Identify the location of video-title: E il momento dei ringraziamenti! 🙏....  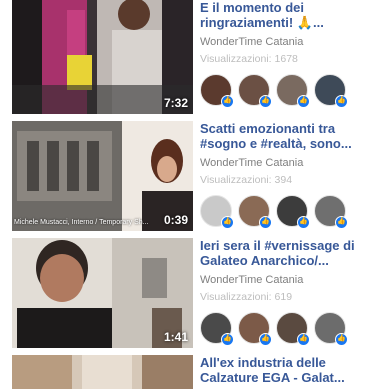
(288, 15).